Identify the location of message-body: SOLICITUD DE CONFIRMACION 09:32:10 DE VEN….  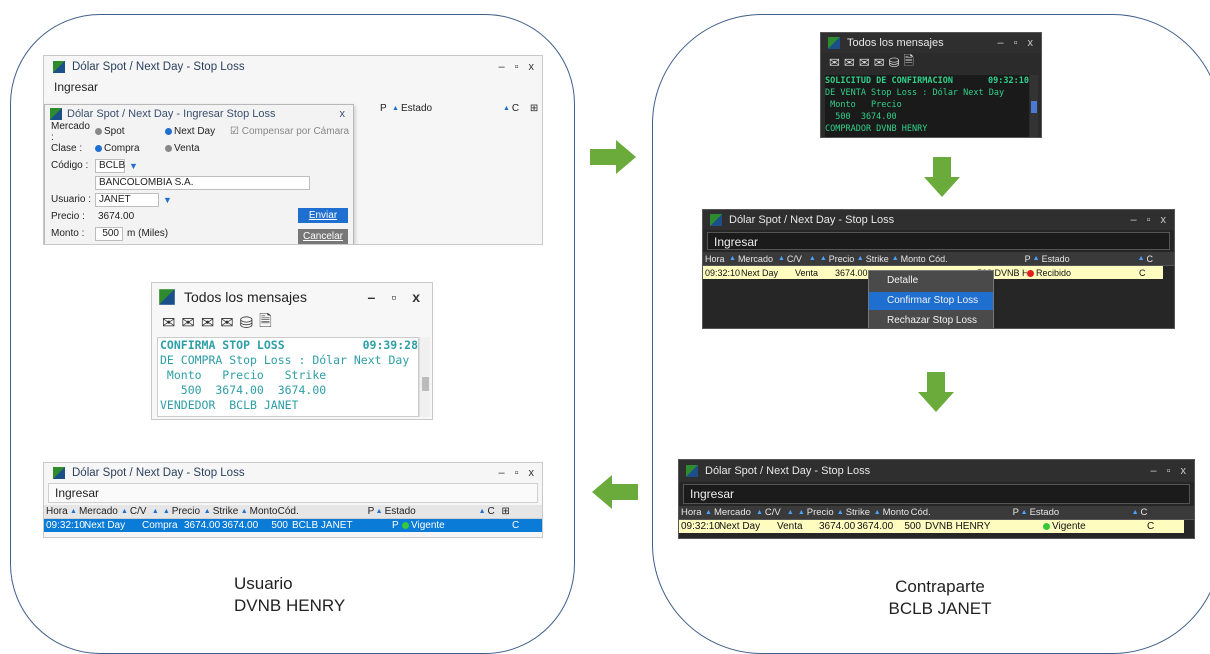
(927, 106).